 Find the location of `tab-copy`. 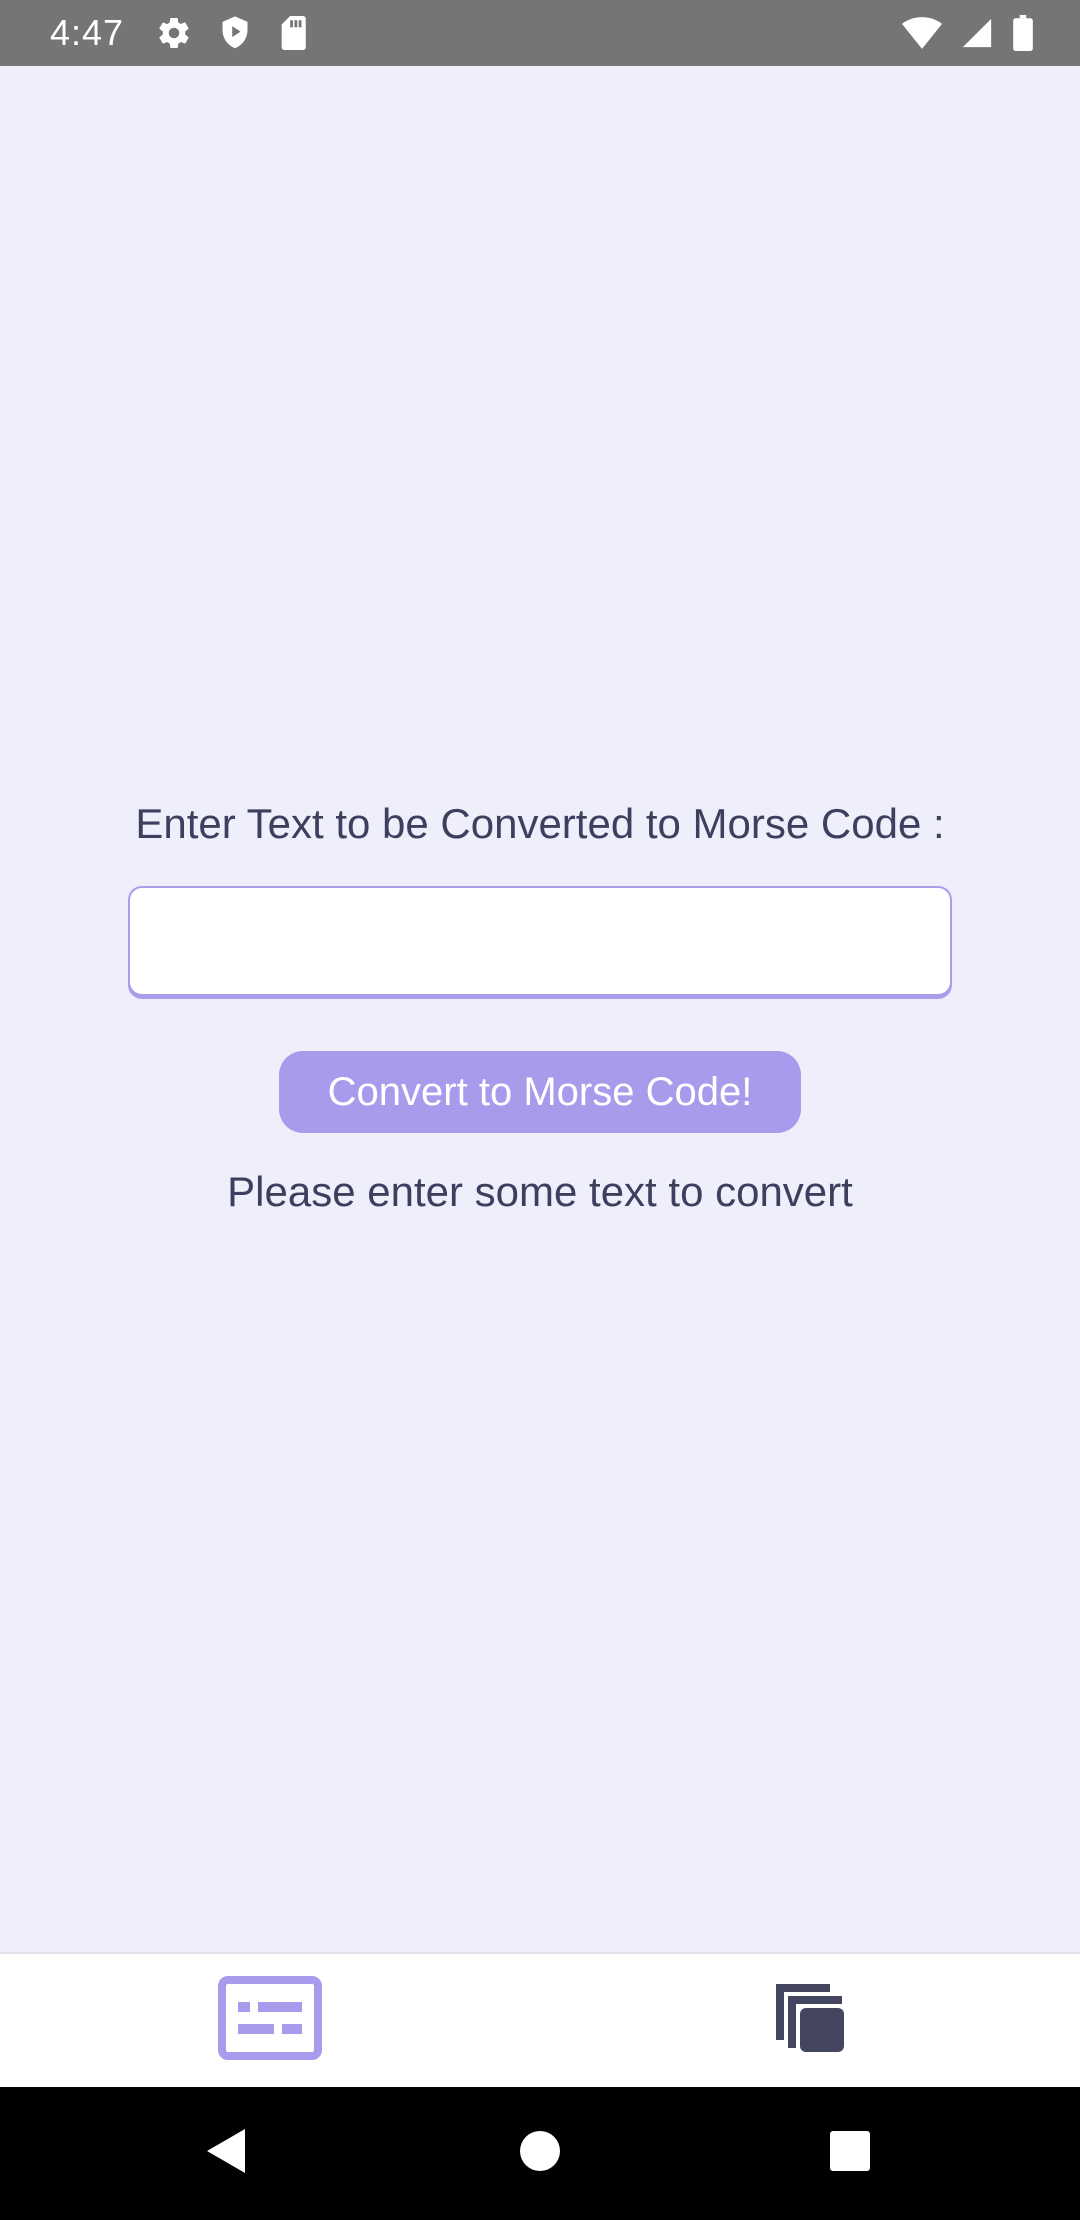

tab-copy is located at coordinates (810, 2020).